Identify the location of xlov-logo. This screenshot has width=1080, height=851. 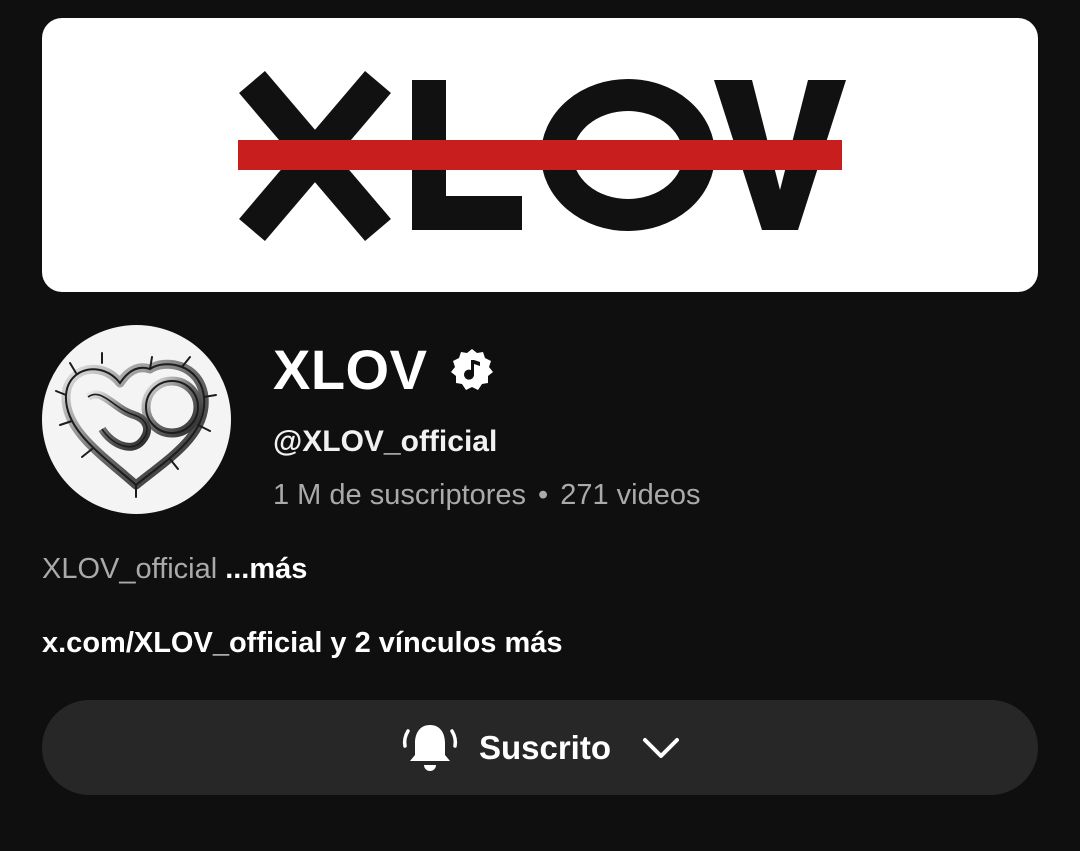
(542, 156).